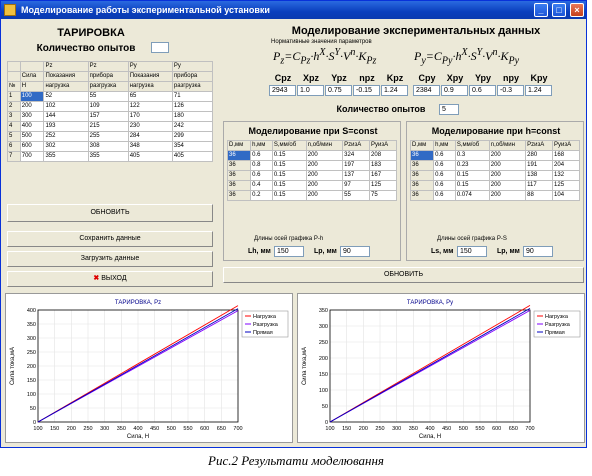 The height and width of the screenshot is (476, 592). I want to click on table-cell: 144, so click(66, 116).